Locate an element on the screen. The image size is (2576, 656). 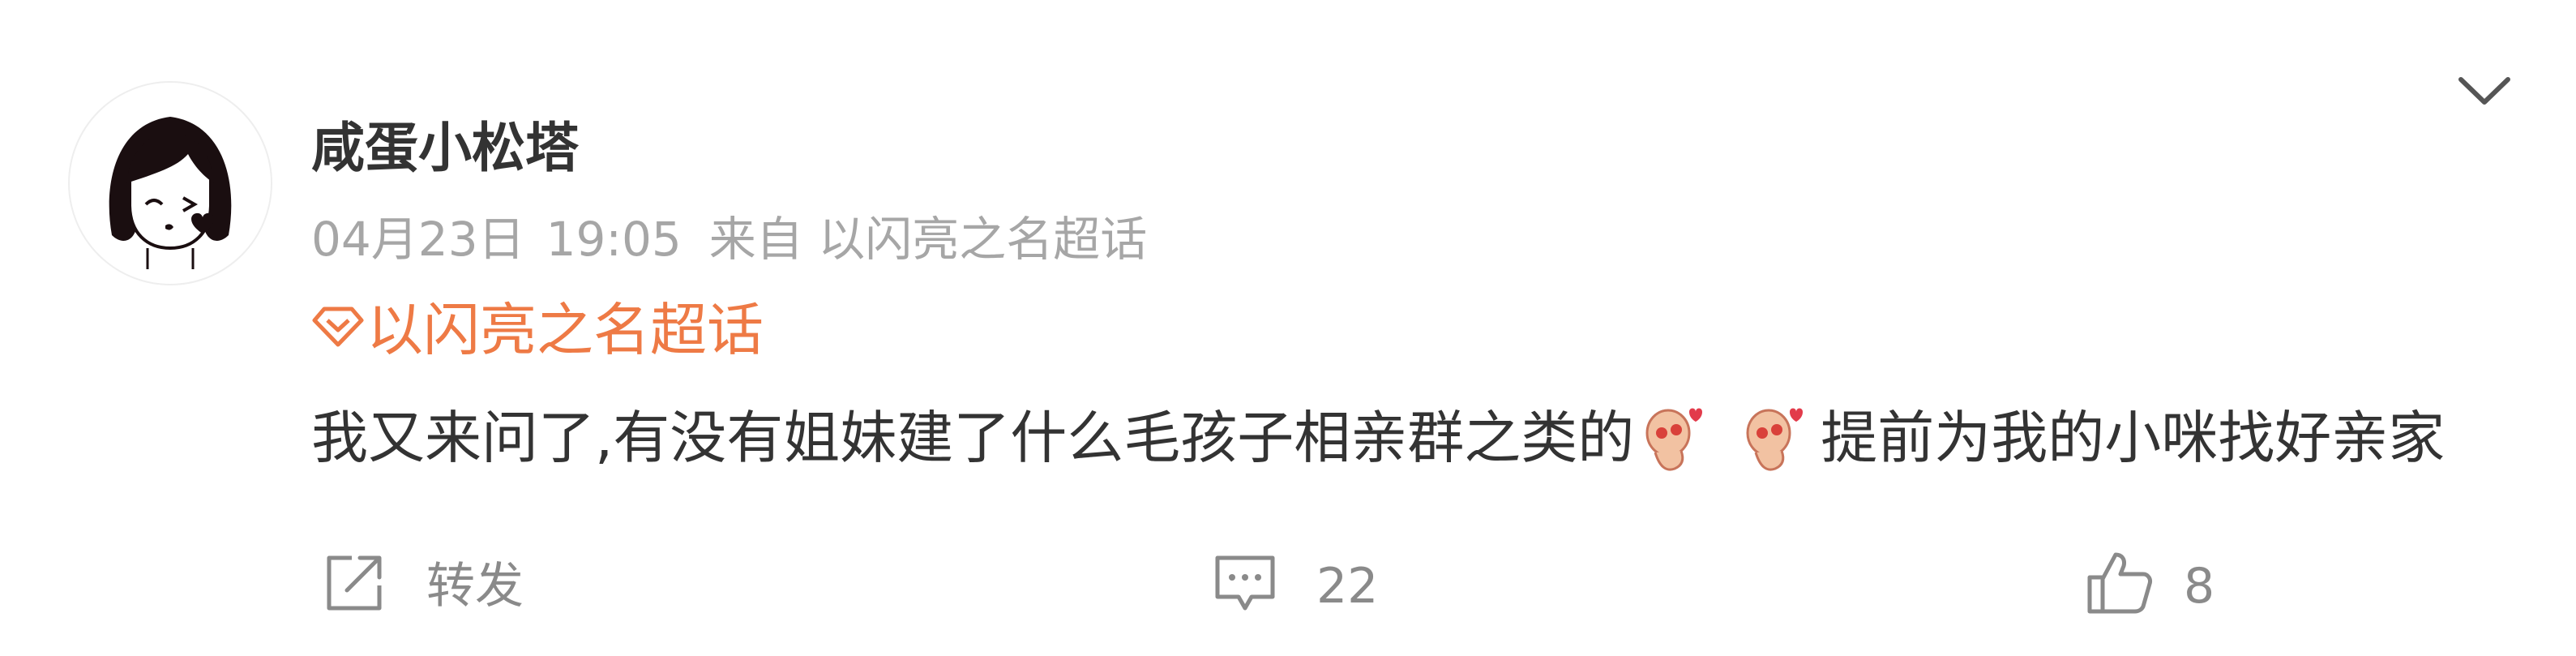
comment-icon is located at coordinates (1263, 586).